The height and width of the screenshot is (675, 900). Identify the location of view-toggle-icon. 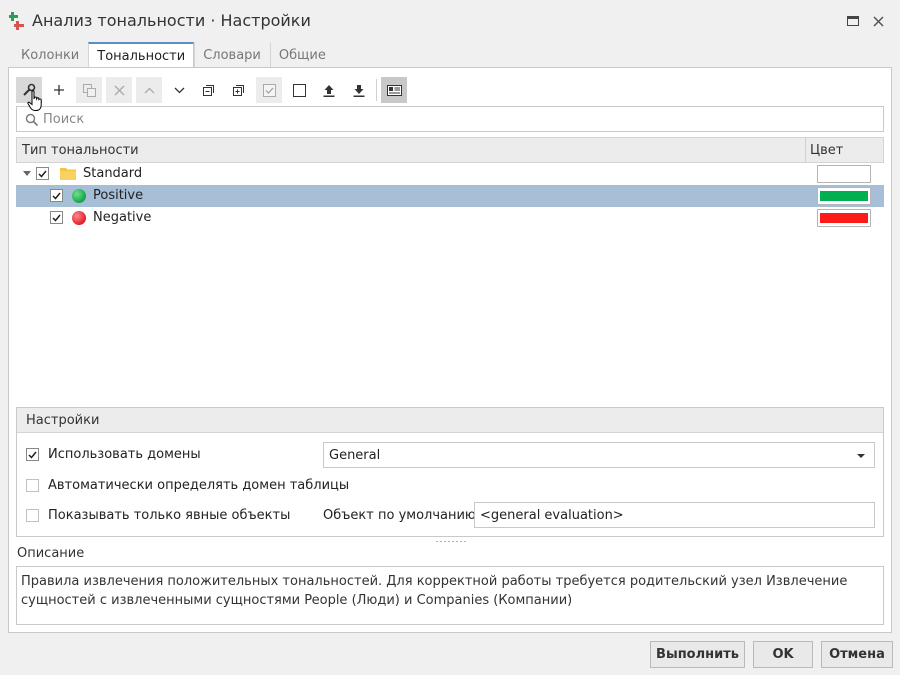
(394, 90).